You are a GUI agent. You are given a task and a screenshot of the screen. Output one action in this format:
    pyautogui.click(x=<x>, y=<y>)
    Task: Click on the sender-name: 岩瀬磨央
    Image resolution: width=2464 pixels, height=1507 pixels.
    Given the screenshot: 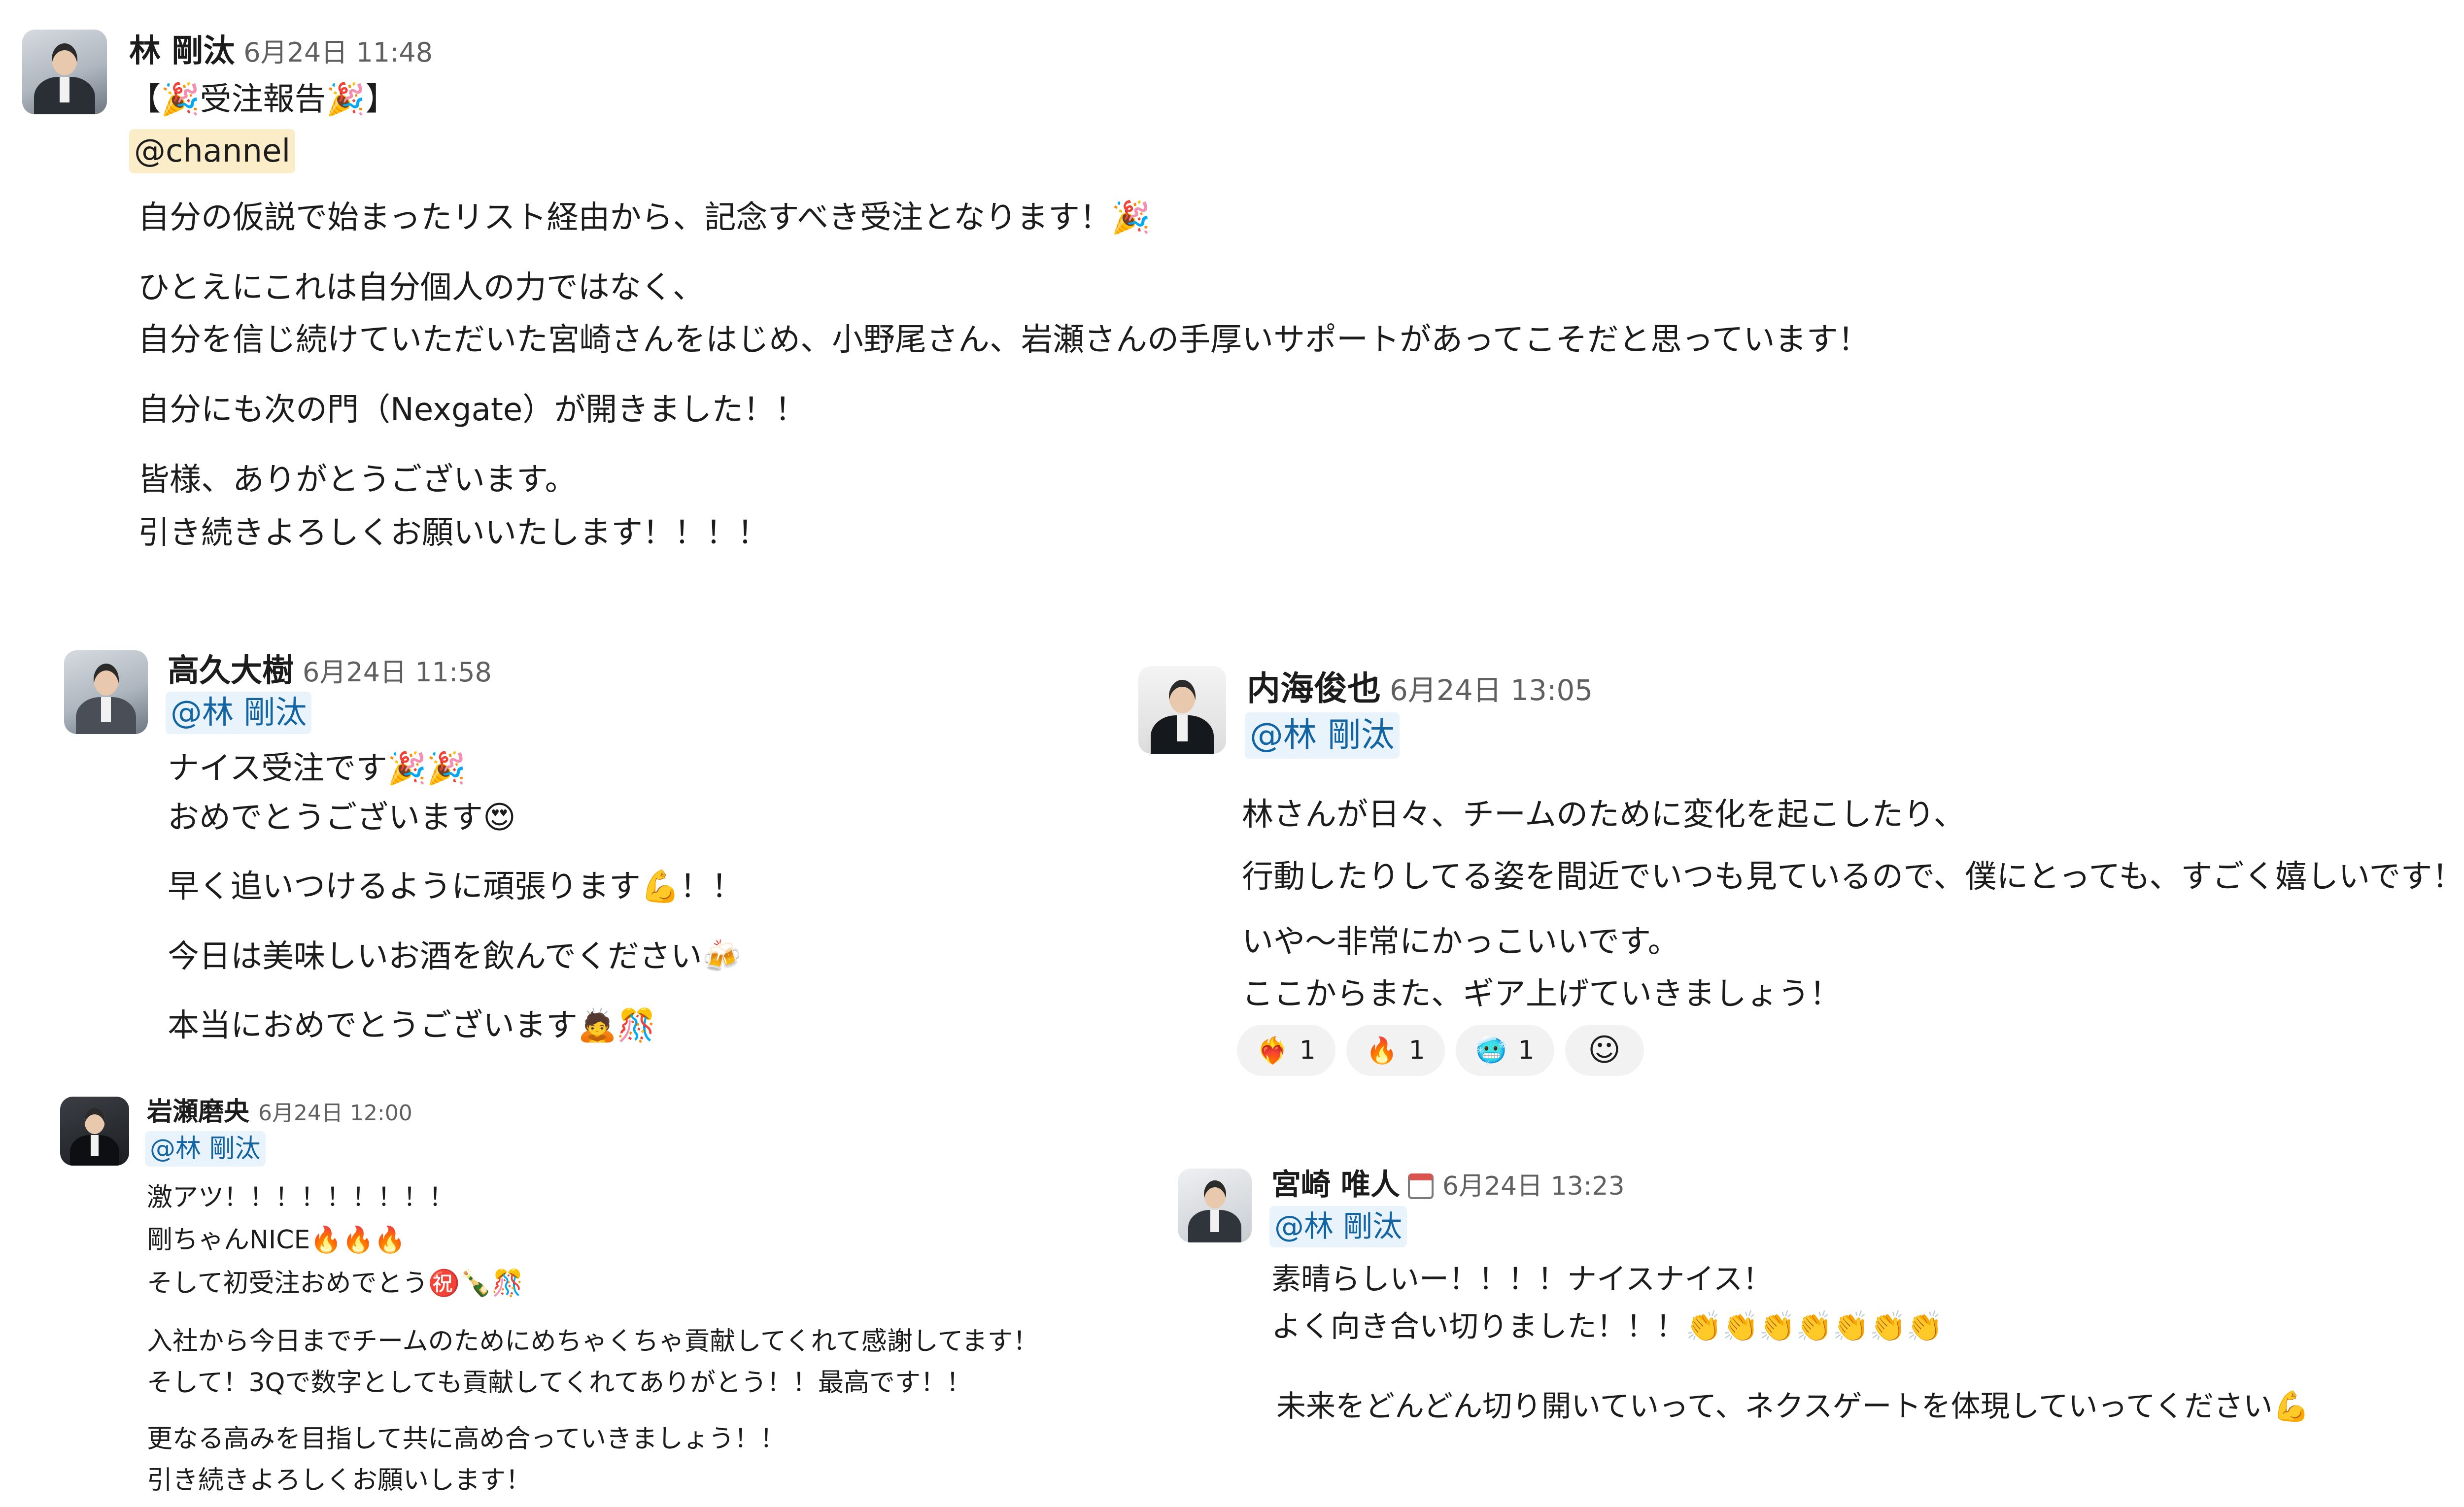 What is the action you would take?
    pyautogui.click(x=198, y=1112)
    